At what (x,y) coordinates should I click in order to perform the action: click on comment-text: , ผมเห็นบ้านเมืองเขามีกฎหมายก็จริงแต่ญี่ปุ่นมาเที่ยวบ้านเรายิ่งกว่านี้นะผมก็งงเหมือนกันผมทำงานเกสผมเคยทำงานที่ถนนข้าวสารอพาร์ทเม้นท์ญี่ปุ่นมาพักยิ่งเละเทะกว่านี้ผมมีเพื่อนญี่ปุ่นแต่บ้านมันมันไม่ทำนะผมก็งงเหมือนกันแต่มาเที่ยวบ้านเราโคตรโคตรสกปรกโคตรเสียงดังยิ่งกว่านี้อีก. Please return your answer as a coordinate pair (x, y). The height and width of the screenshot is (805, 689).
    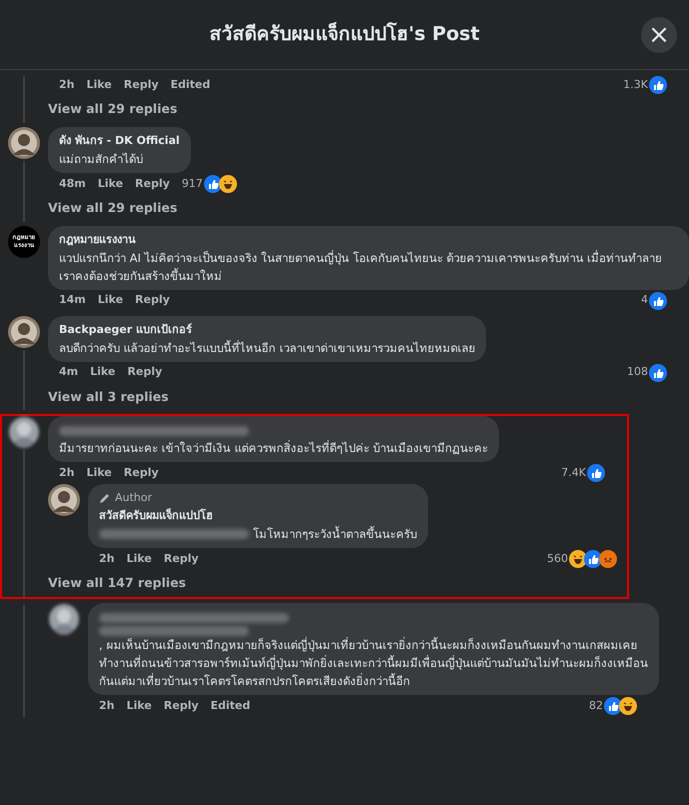
    Looking at the image, I should click on (373, 663).